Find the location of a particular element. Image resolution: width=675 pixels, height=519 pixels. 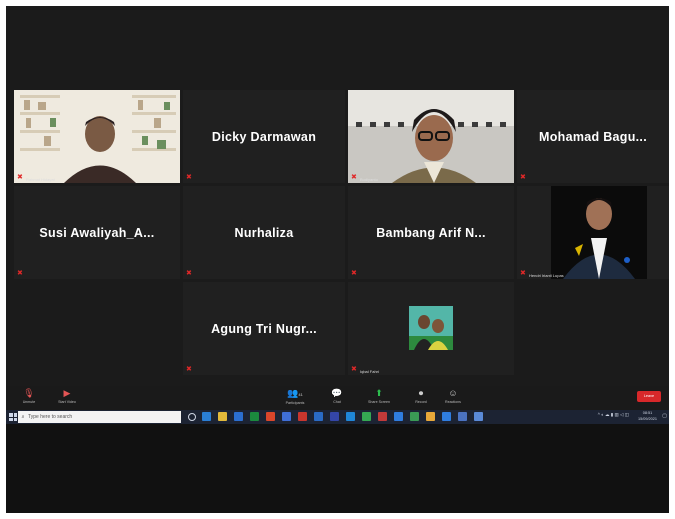

video-off-icon: ▶ is located at coordinates (67, 393).